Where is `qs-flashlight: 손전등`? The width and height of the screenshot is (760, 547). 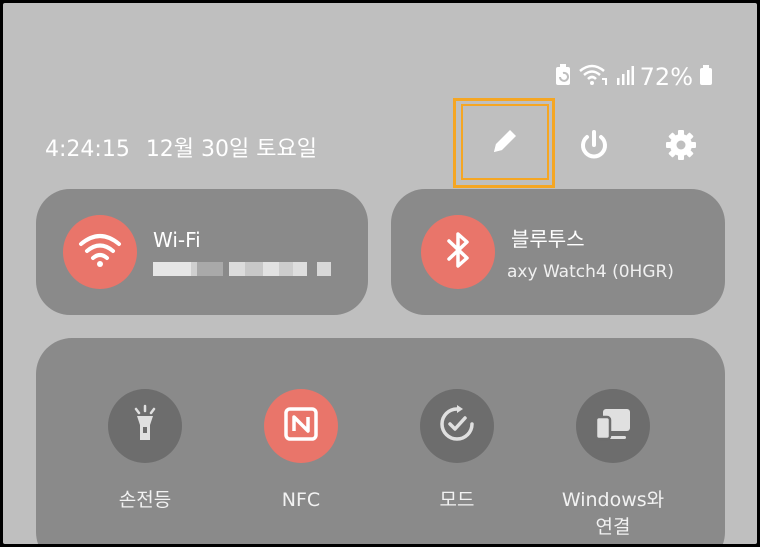 qs-flashlight: 손전등 is located at coordinates (145, 451).